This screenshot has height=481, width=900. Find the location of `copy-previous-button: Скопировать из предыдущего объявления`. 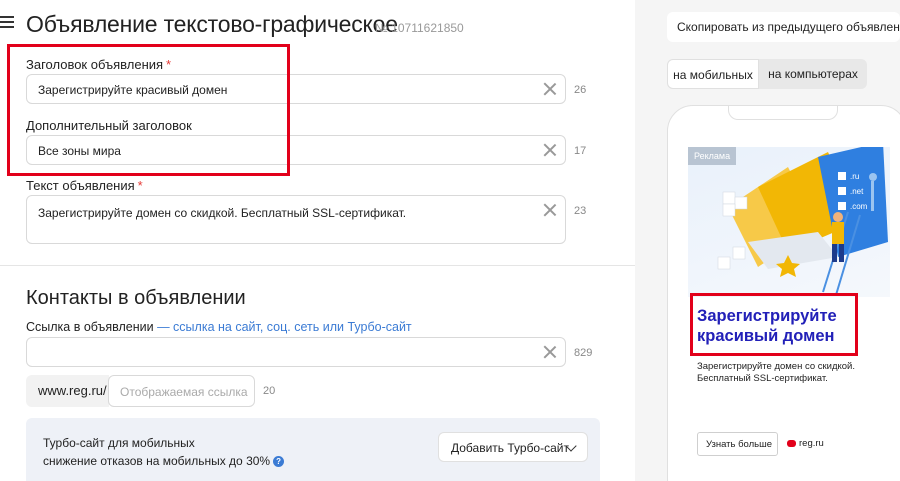

copy-previous-button: Скопировать из предыдущего объявления is located at coordinates (783, 27).